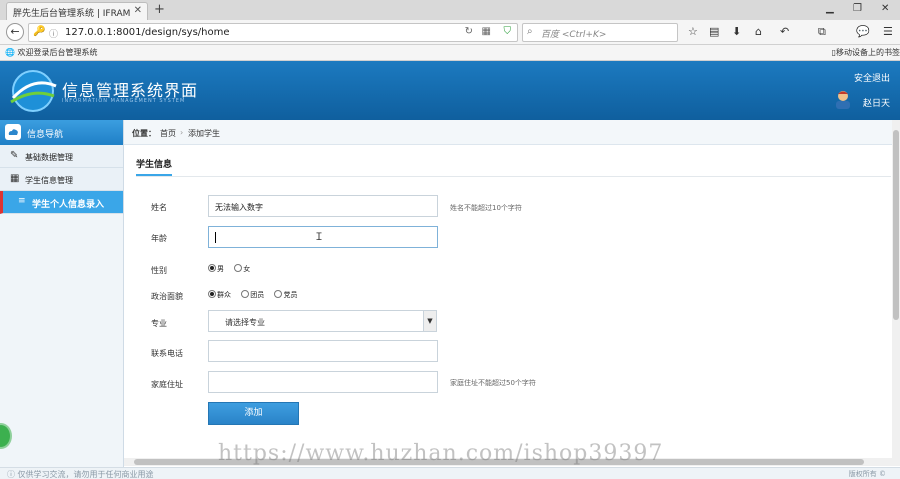  What do you see at coordinates (888, 31) in the screenshot?
I see `menu-icon: ☰` at bounding box center [888, 31].